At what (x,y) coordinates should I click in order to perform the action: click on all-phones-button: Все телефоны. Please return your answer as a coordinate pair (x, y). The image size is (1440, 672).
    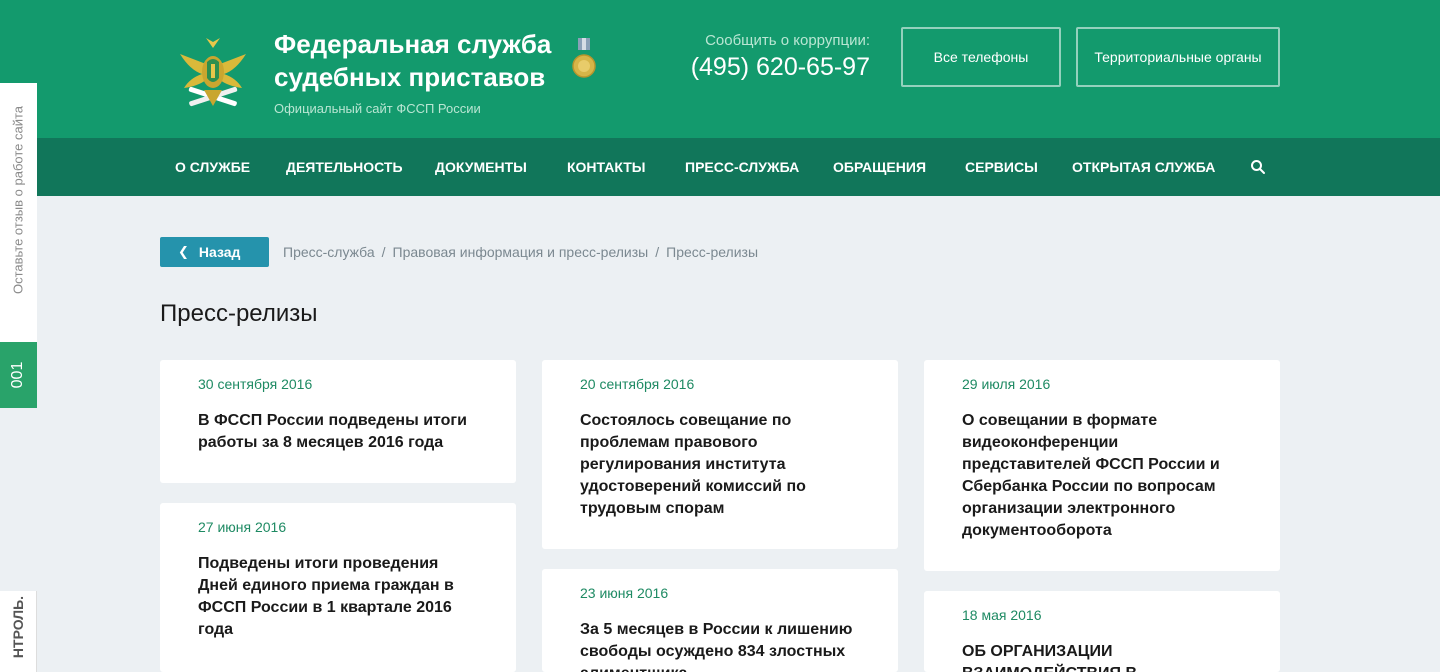
    Looking at the image, I should click on (981, 57).